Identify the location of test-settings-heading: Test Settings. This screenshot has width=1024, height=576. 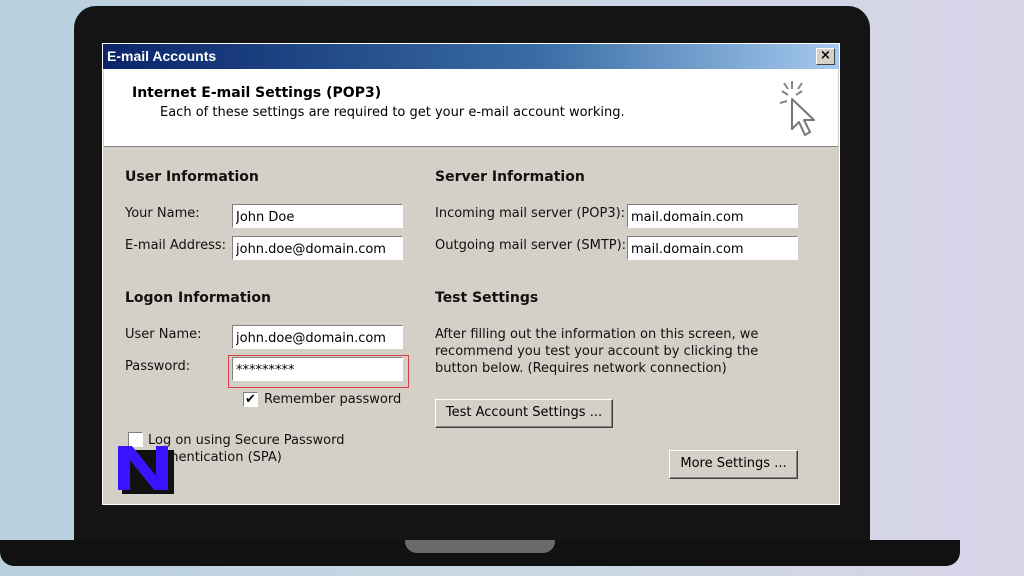
(487, 298).